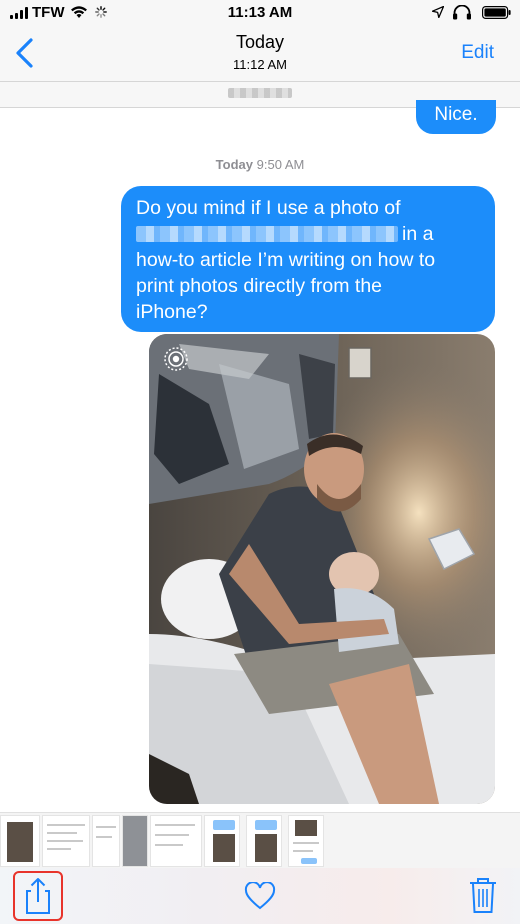 Image resolution: width=520 pixels, height=924 pixels. I want to click on message-line: print photos directly from the, so click(259, 286).